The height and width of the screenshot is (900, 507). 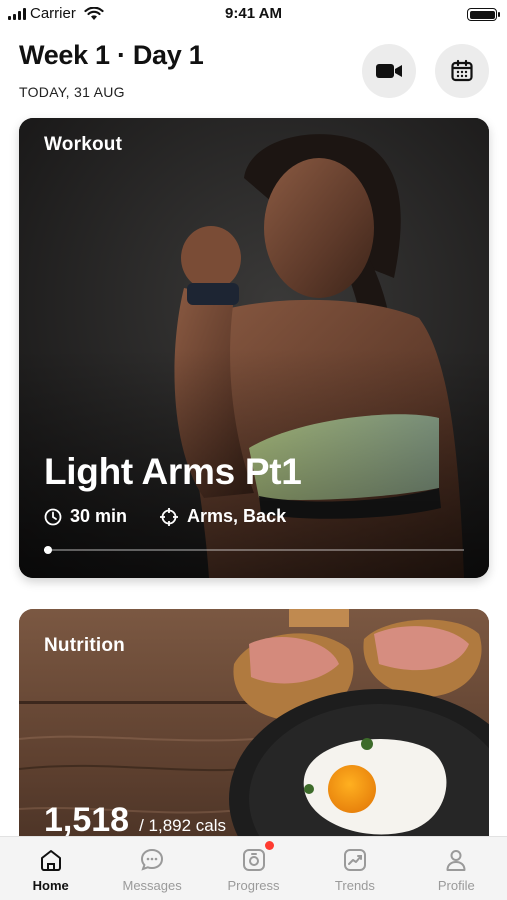 I want to click on calendar-icon, so click(x=462, y=70).